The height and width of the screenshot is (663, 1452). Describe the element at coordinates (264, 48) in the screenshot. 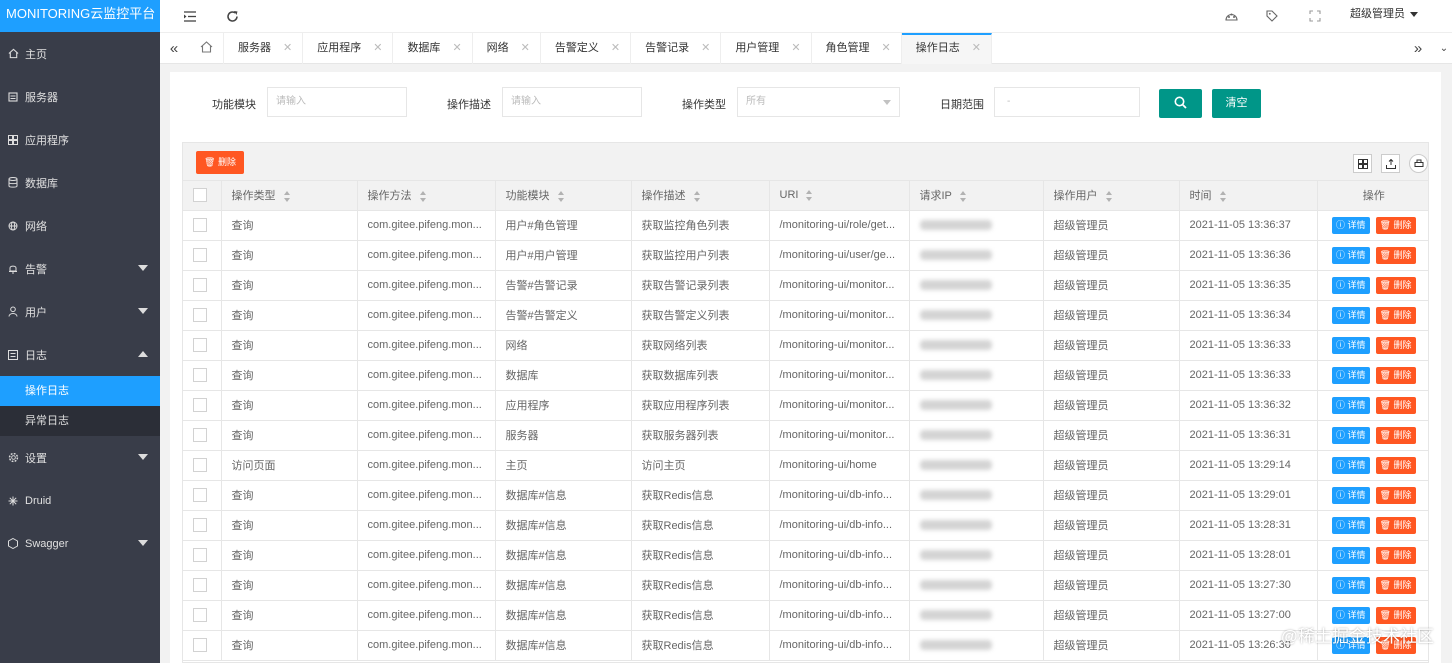

I see `tab-server: 服务器 ✕` at that location.